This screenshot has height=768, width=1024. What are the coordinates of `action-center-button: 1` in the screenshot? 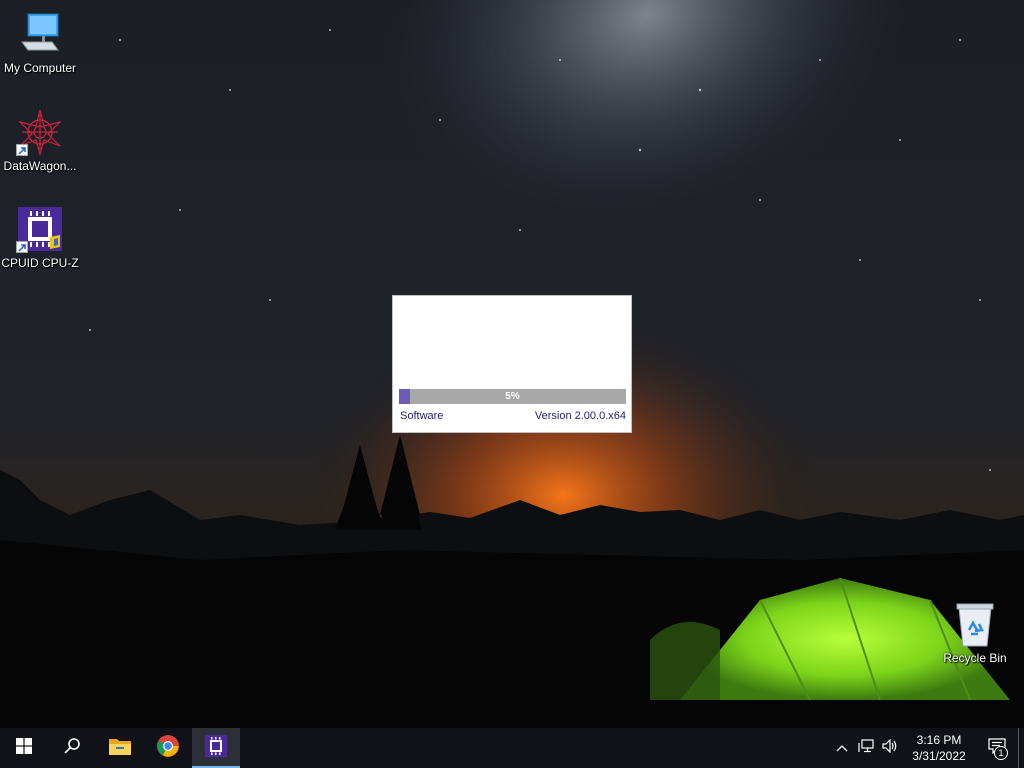 It's located at (997, 748).